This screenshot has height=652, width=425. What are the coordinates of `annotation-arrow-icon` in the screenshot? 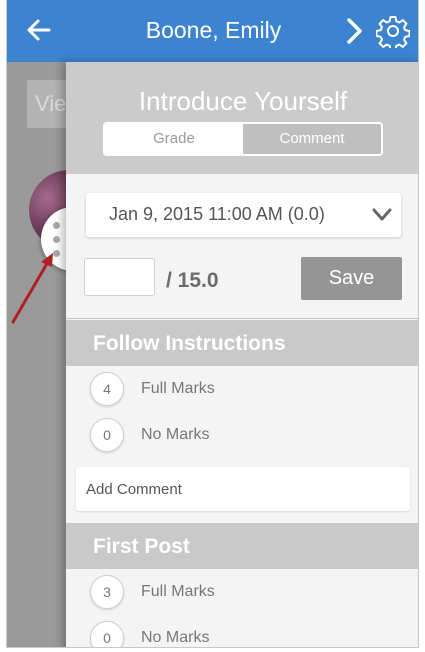 It's located at (32, 288).